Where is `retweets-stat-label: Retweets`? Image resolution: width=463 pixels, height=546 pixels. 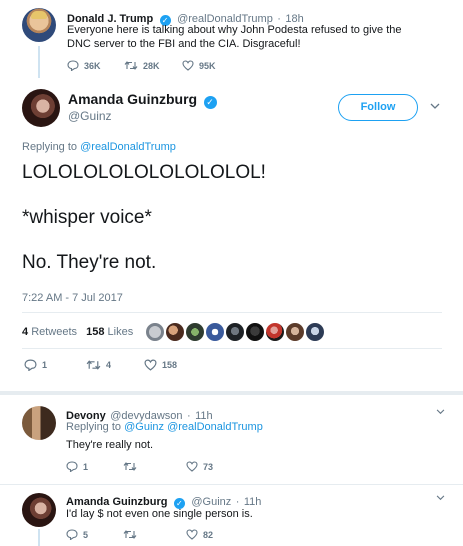 retweets-stat-label: Retweets is located at coordinates (54, 332).